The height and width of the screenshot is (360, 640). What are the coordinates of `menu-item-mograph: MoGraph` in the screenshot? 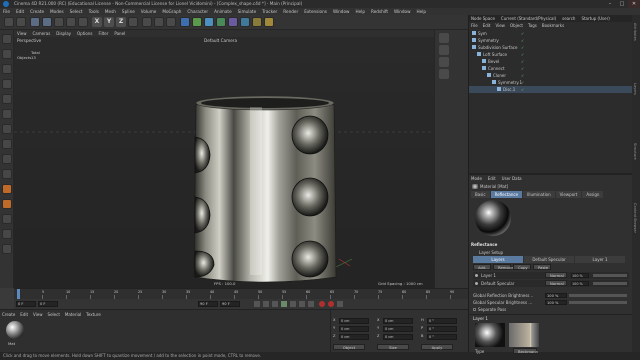 It's located at (171, 11).